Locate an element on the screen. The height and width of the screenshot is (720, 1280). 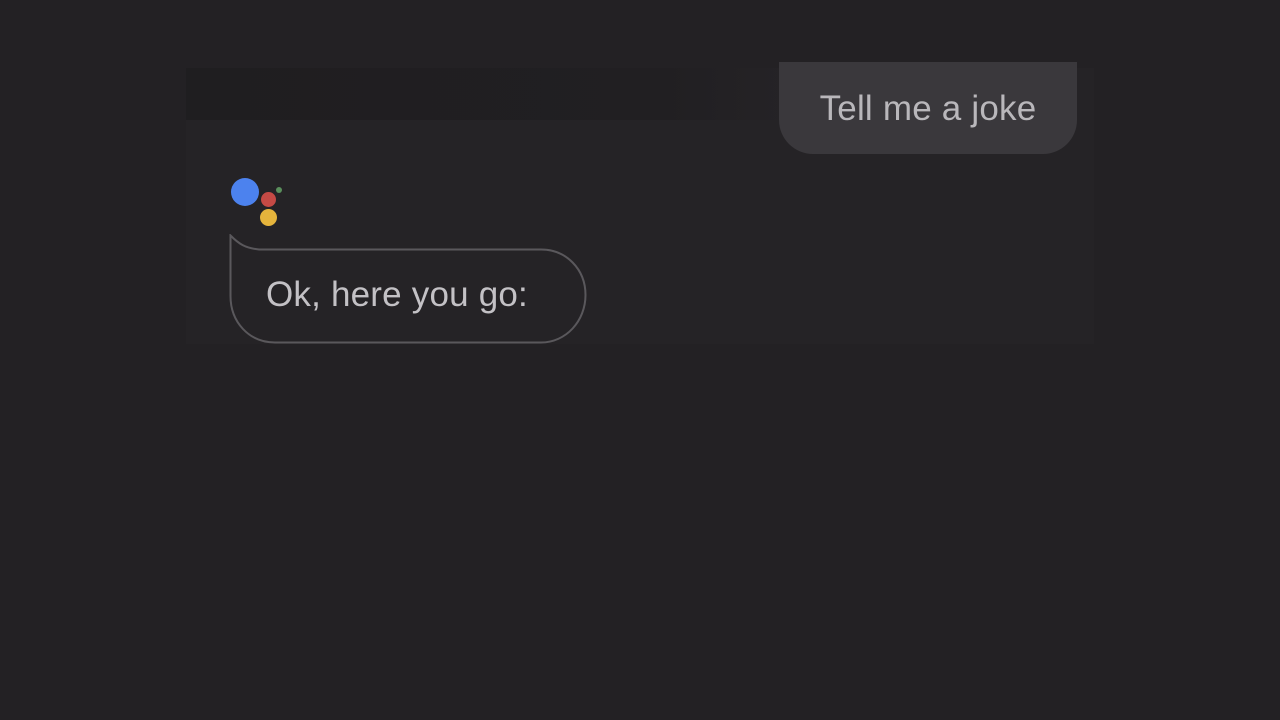
user-message-text: Tell me a joke is located at coordinates (928, 108).